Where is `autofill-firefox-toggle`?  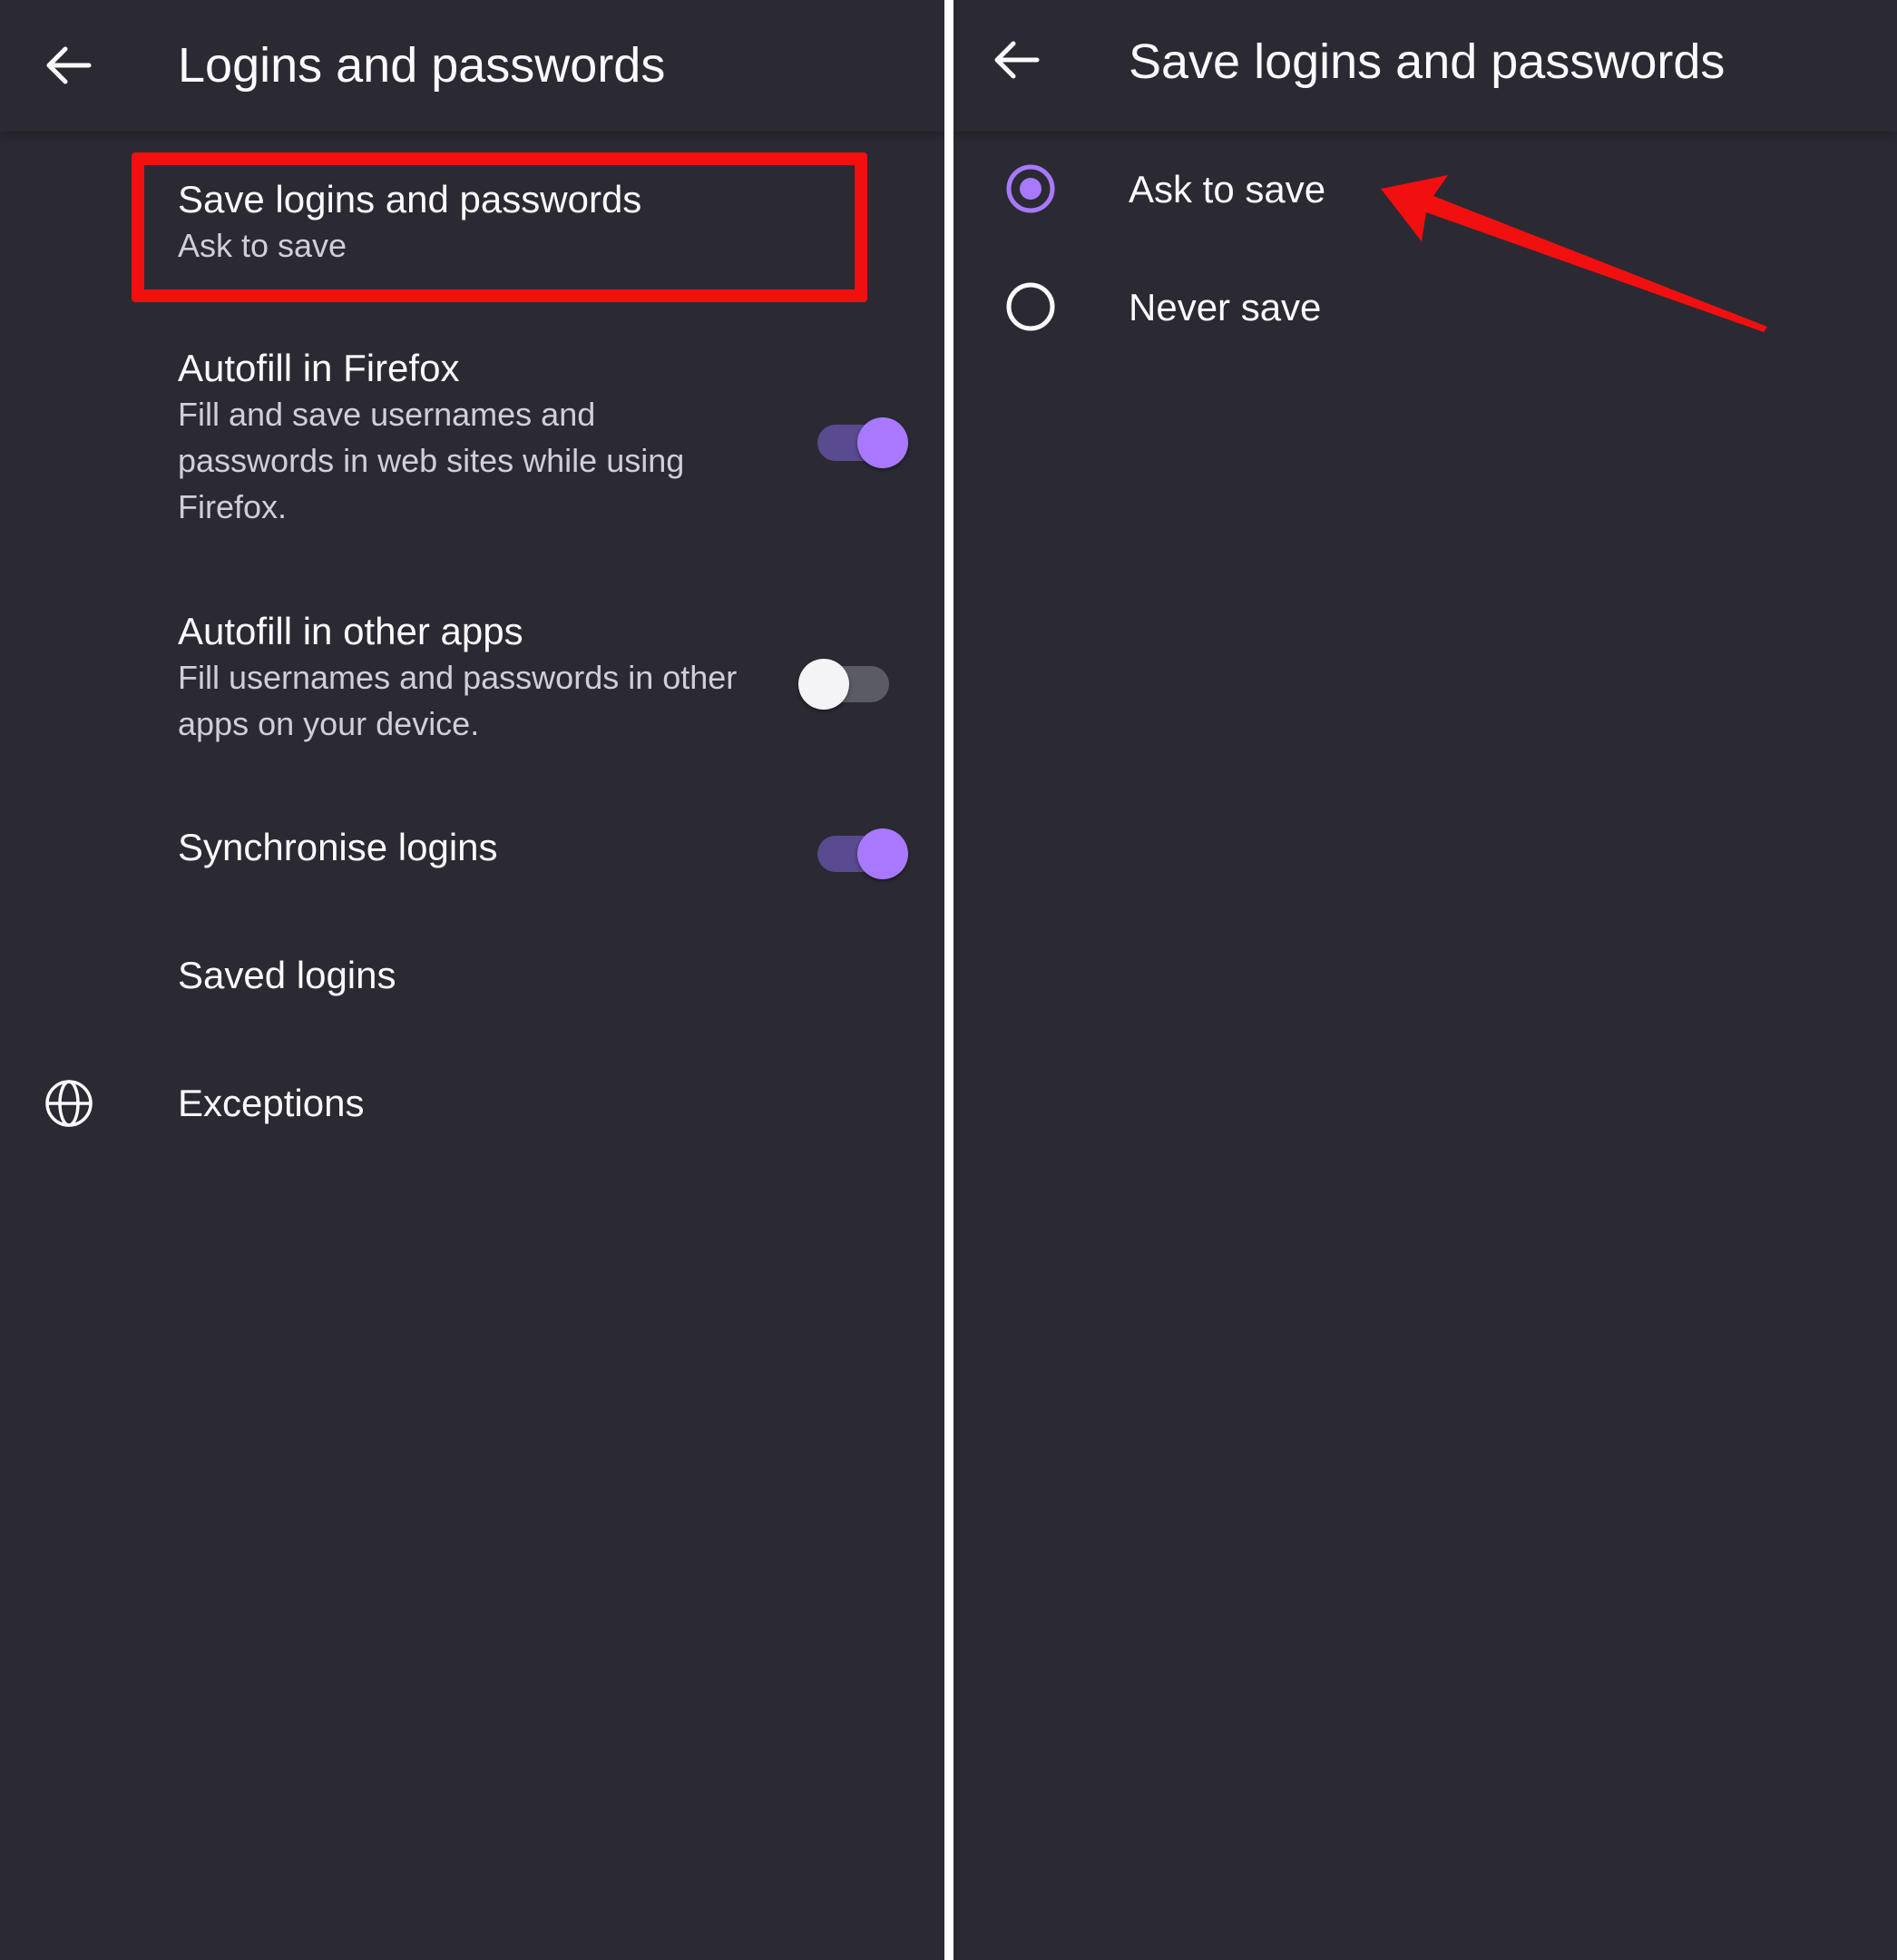 autofill-firefox-toggle is located at coordinates (862, 438).